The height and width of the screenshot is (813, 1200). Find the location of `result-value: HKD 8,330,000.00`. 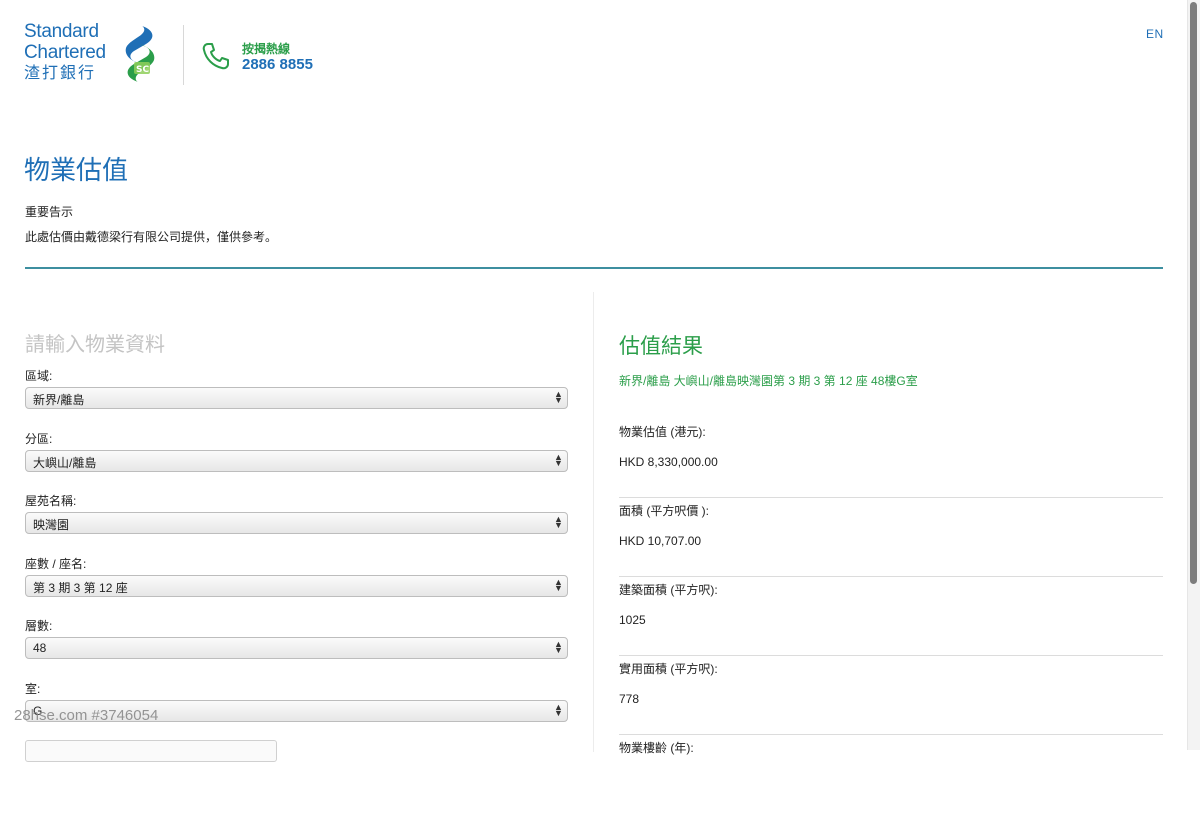

result-value: HKD 8,330,000.00 is located at coordinates (668, 462).